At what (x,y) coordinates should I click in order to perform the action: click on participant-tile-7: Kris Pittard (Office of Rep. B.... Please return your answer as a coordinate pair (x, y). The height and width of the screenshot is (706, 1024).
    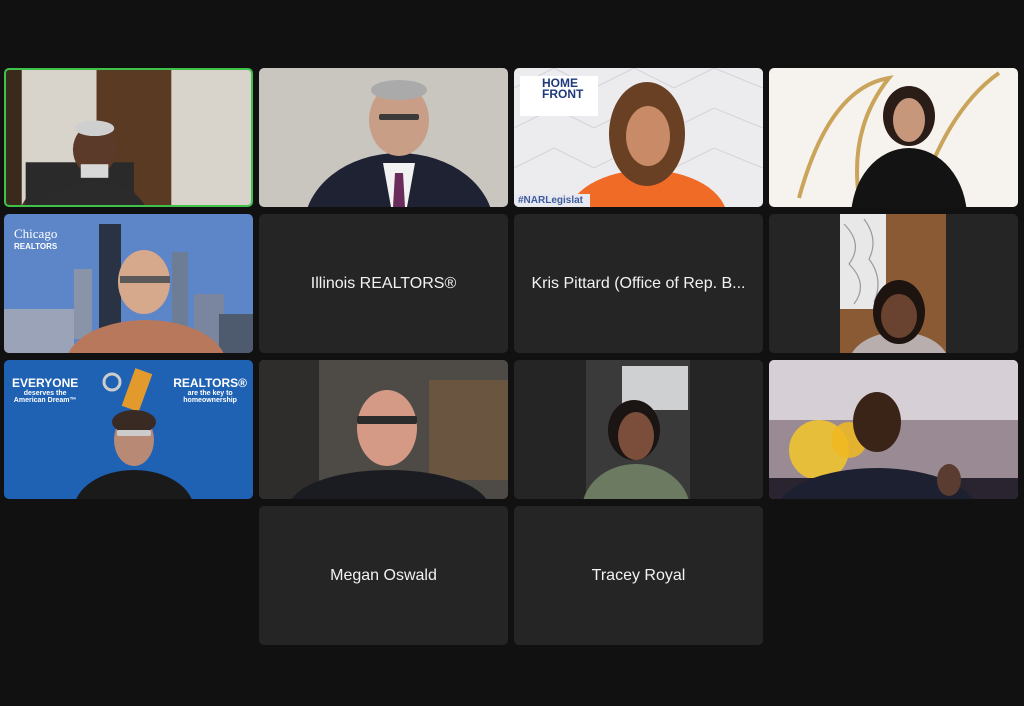
    Looking at the image, I should click on (638, 283).